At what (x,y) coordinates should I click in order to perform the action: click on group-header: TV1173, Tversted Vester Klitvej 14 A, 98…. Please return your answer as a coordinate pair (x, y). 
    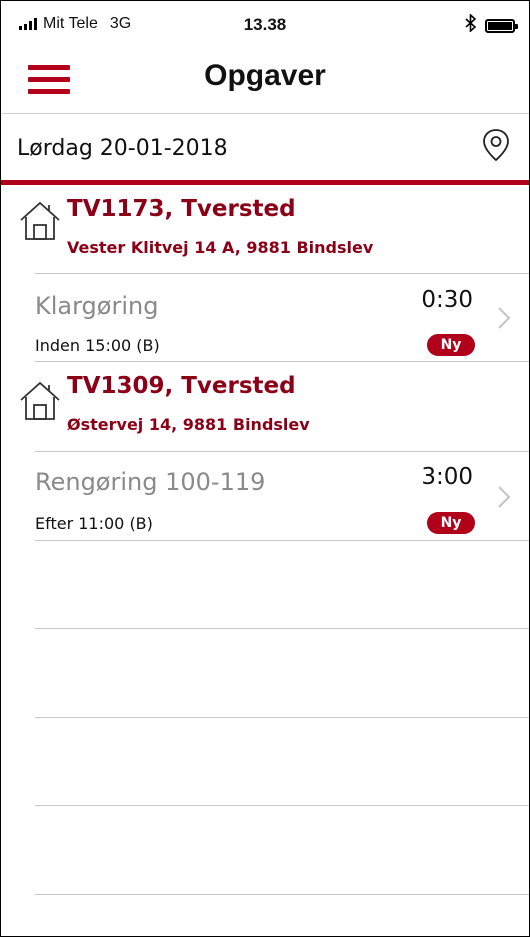
    Looking at the image, I should click on (265, 229).